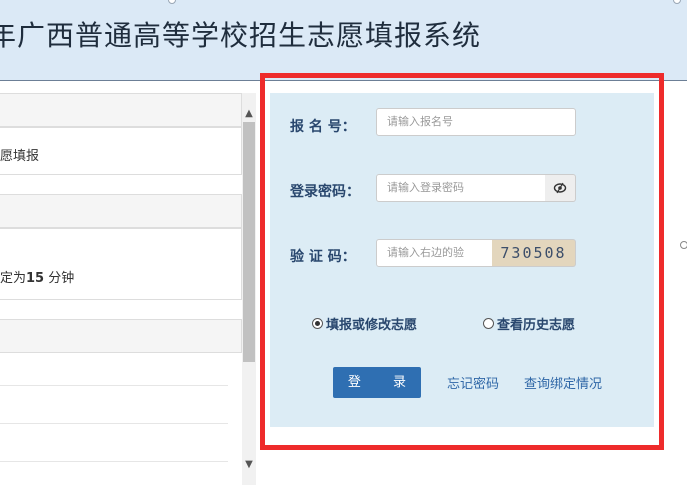  I want to click on scrollbar-thumb, so click(249, 242).